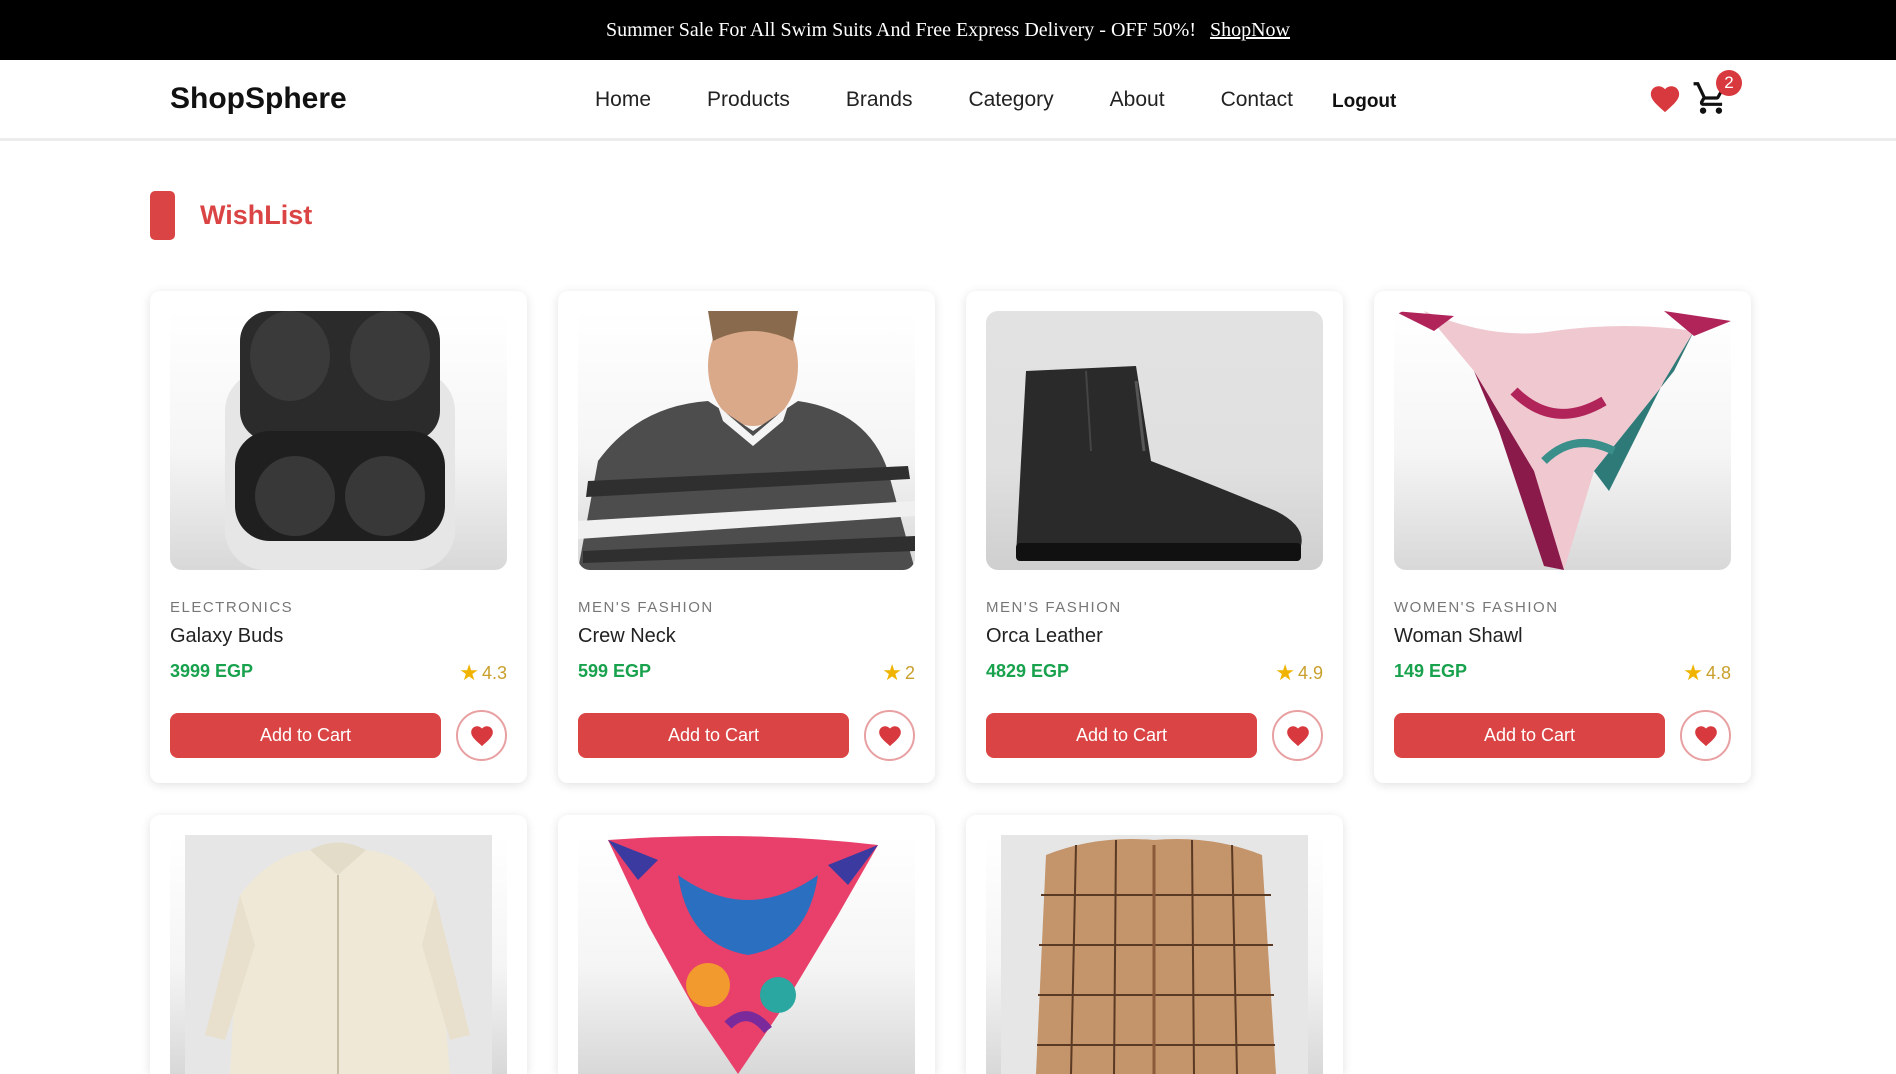  I want to click on product-price: 3999 EGP, so click(212, 671).